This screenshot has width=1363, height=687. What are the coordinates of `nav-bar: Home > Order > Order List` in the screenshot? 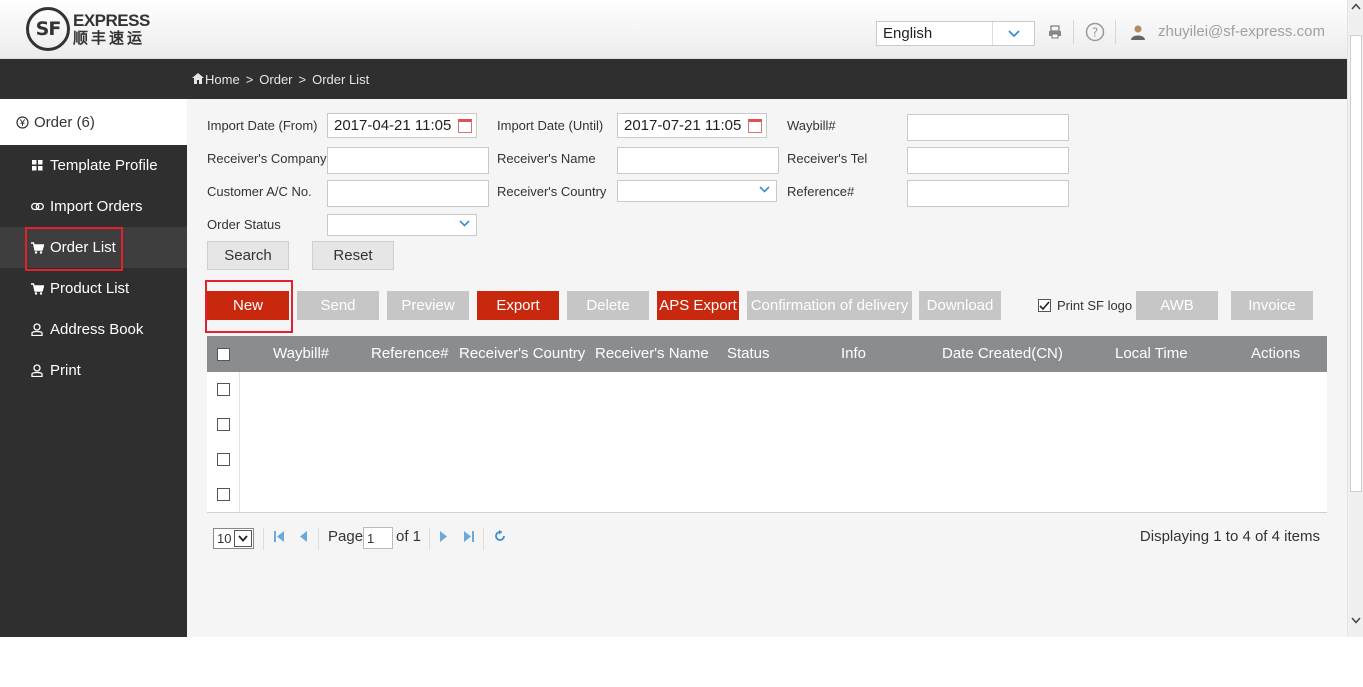 It's located at (673, 79).